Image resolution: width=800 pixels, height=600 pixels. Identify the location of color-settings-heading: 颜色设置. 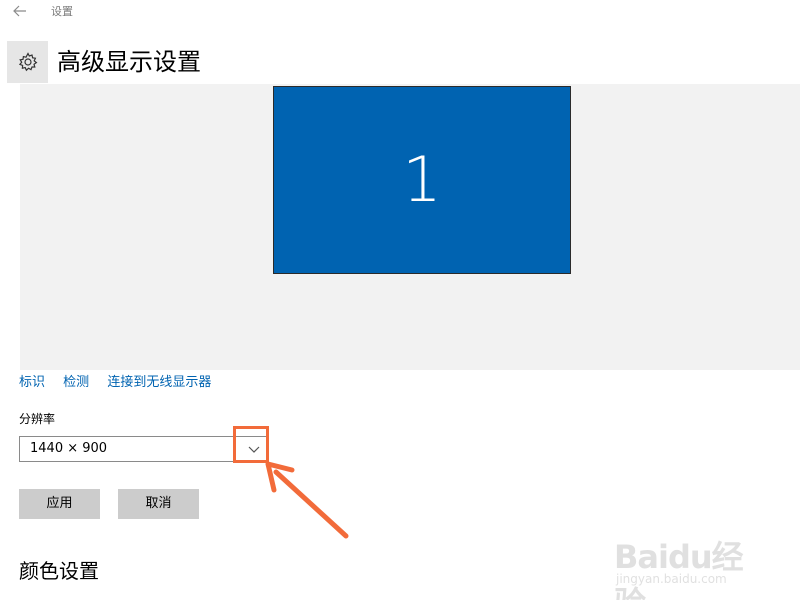
(59, 571).